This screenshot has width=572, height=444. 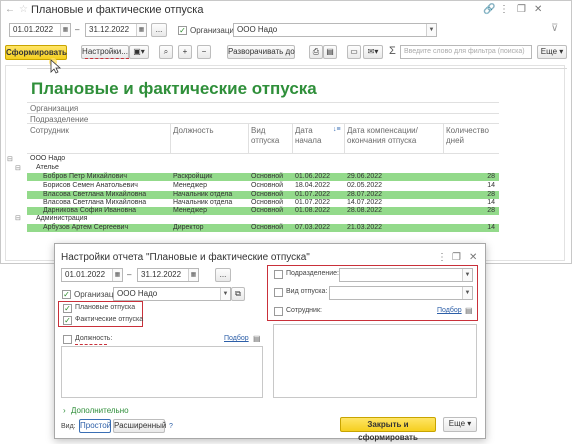 What do you see at coordinates (92, 275) in the screenshot?
I see `dialog-date-from-input: 01.01.2022 ▦` at bounding box center [92, 275].